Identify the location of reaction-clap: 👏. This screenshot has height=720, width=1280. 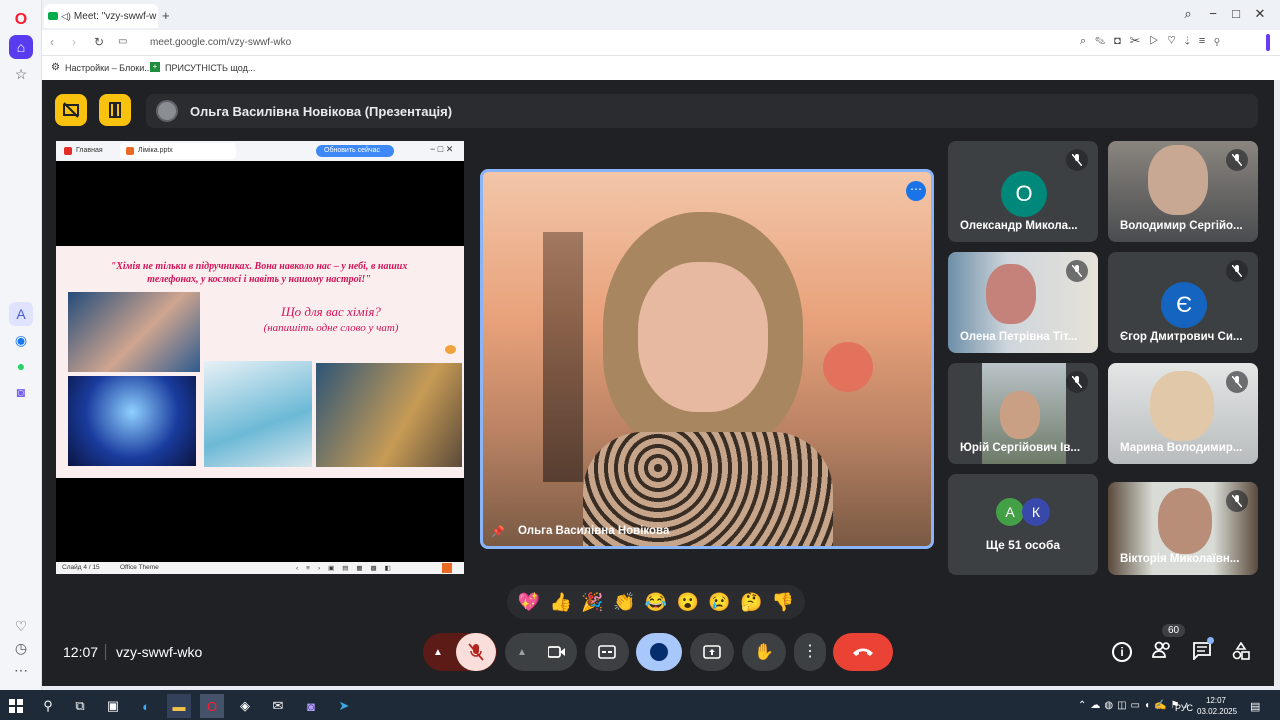
(624, 602).